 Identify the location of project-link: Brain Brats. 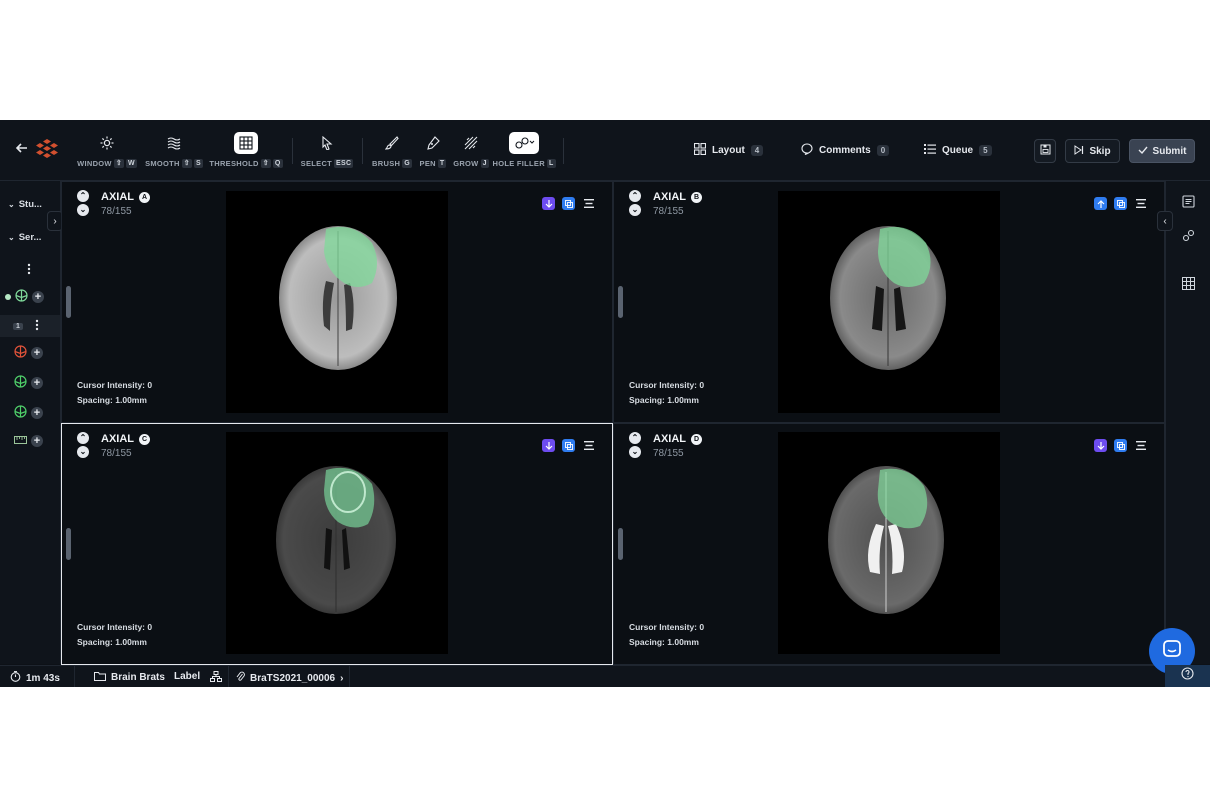
(129, 677).